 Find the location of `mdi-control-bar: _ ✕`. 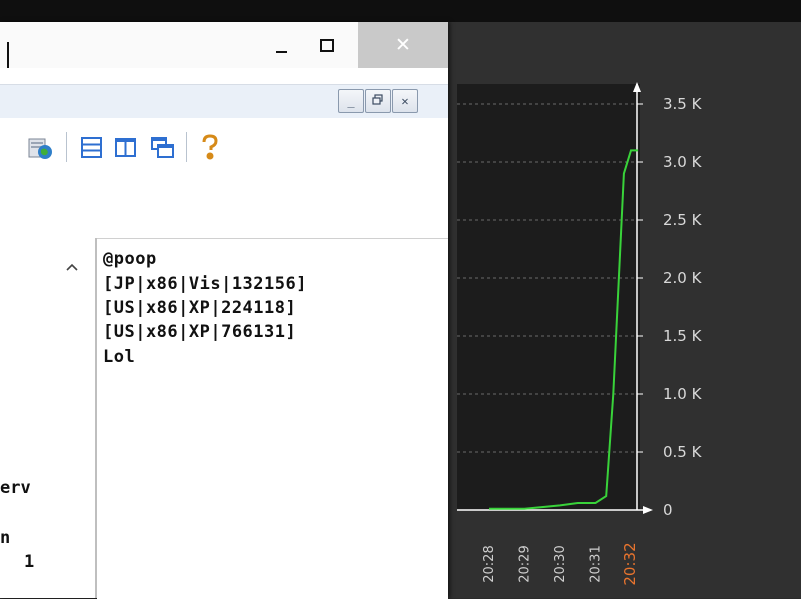

mdi-control-bar: _ ✕ is located at coordinates (224, 101).